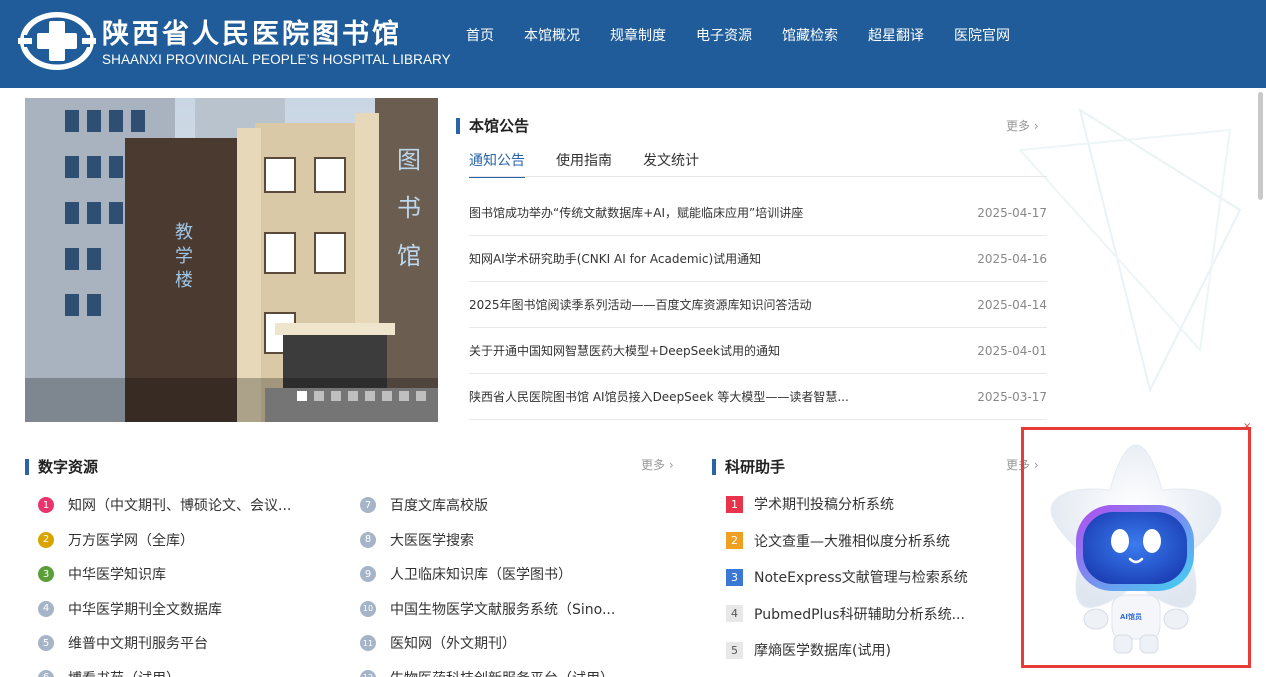 The image size is (1266, 677). I want to click on list-item: 2 万方医学网（全库）, so click(188, 540).